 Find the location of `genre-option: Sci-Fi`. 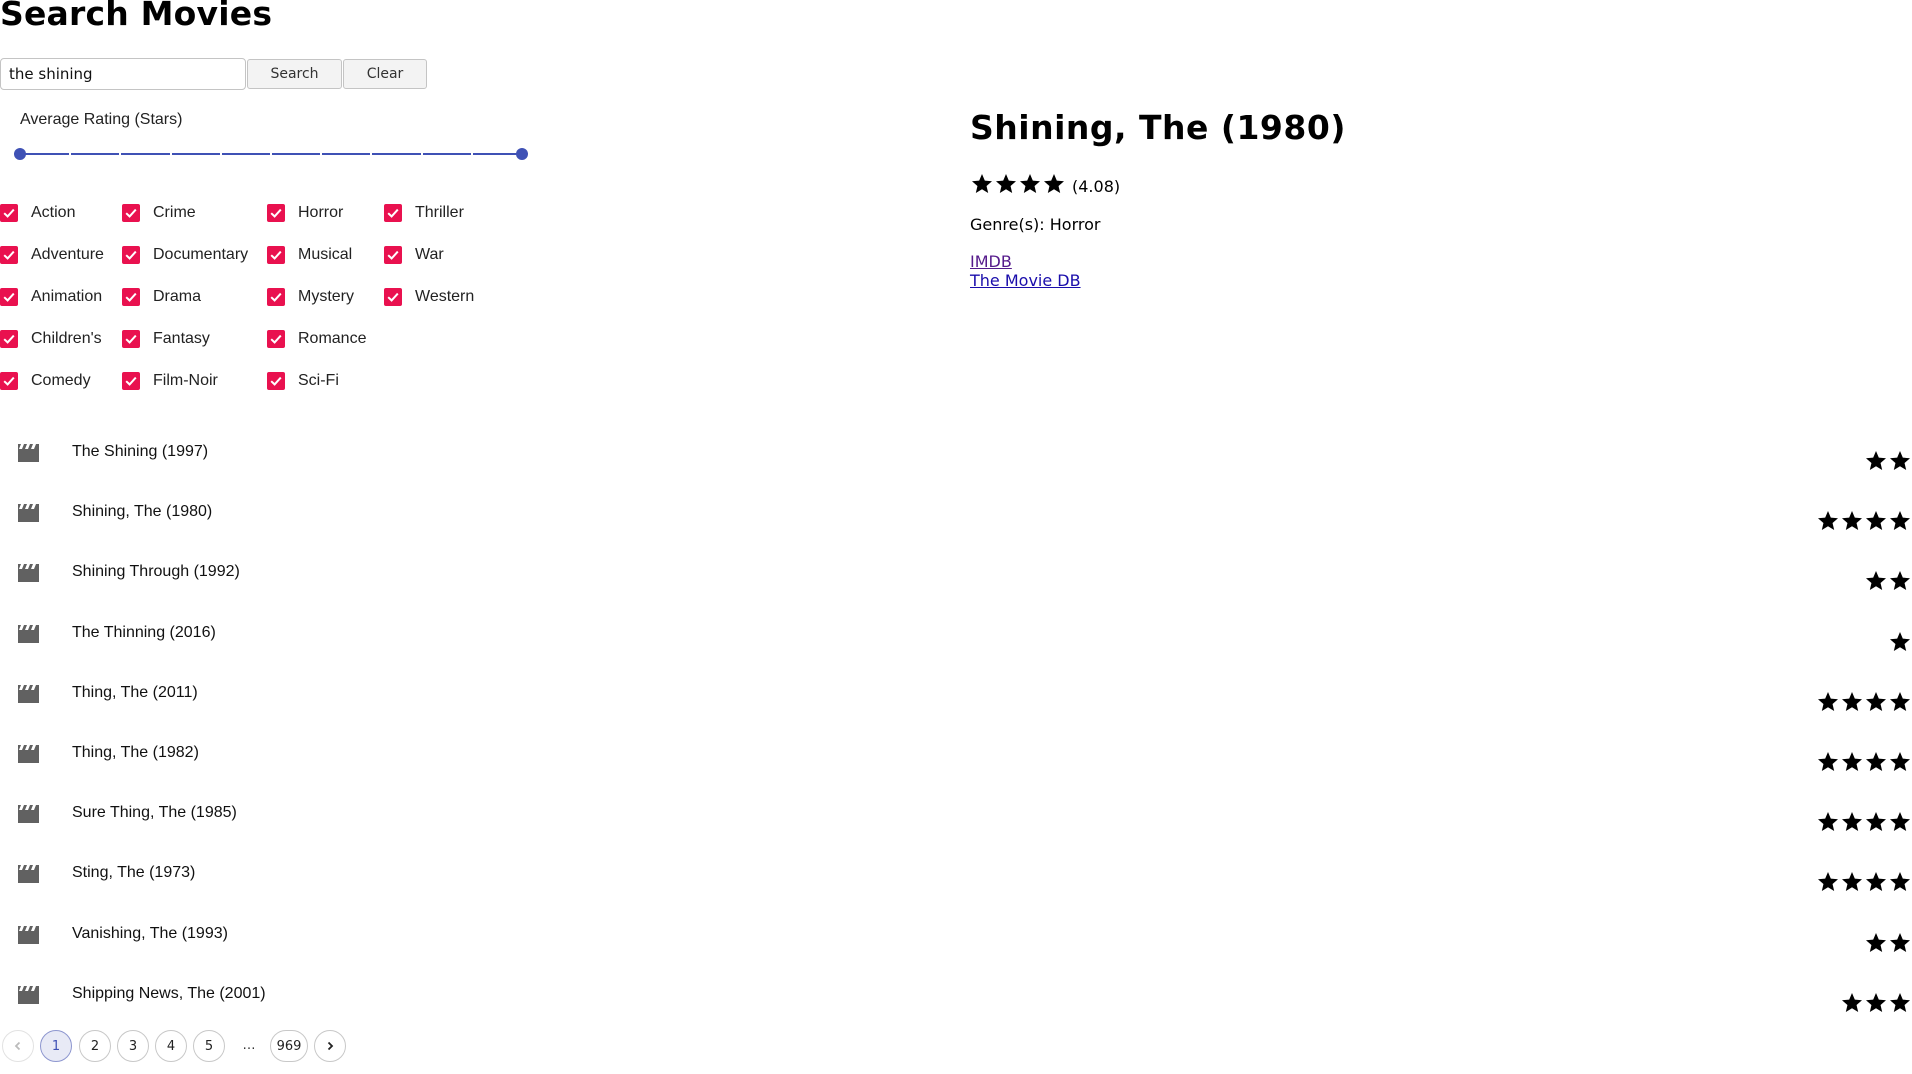

genre-option: Sci-Fi is located at coordinates (303, 381).